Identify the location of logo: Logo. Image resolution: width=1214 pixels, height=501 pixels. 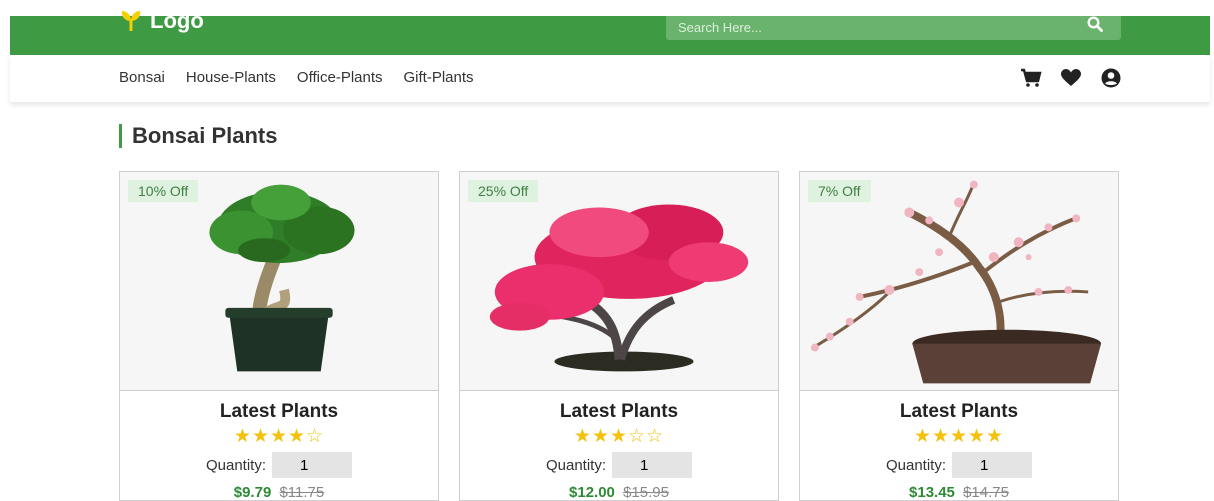
(161, 21).